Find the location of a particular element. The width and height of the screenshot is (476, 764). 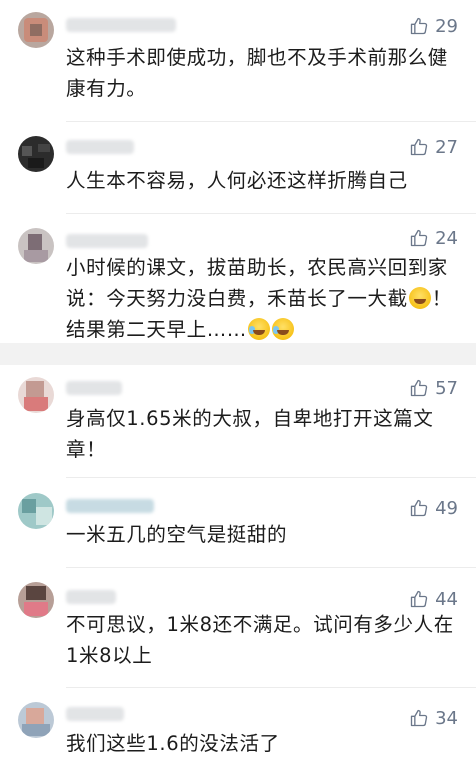

comment-item: 34 我们这些1.6的没法活了 is located at coordinates (238, 726).